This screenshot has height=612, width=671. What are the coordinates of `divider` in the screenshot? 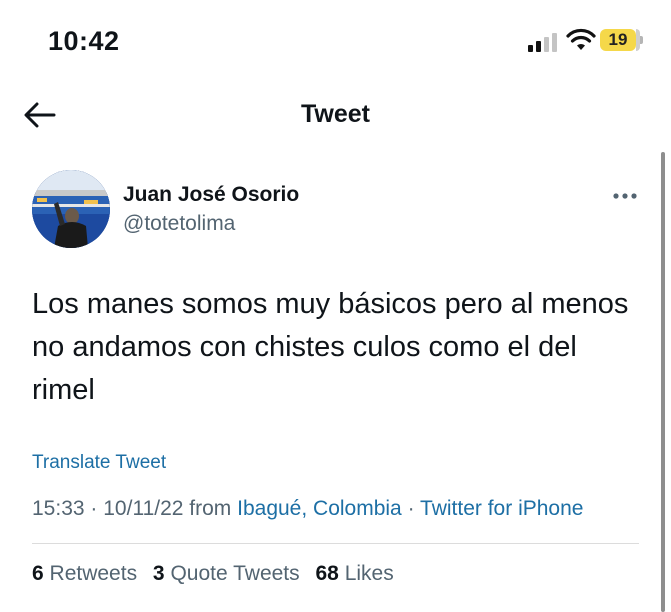 It's located at (335, 543).